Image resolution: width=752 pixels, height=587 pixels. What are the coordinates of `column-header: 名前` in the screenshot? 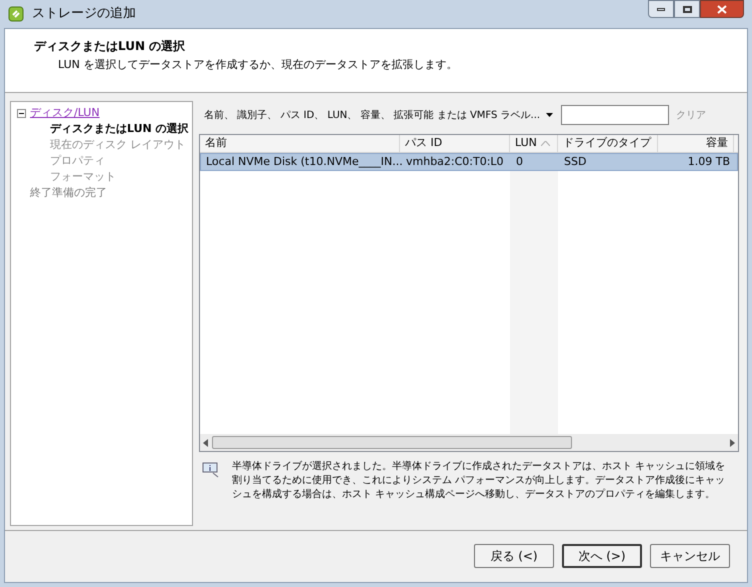 It's located at (300, 143).